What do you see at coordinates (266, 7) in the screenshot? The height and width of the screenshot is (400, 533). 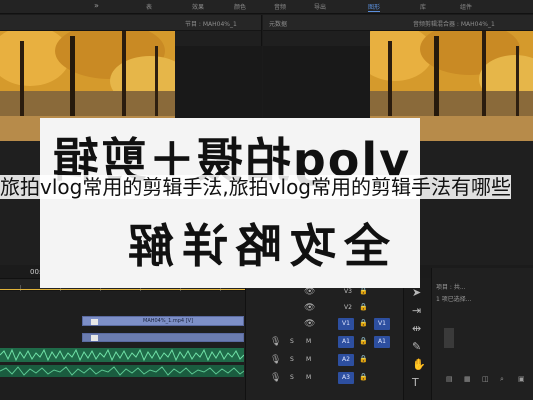 I see `workspace-bar: » 表 效果 颜色 音频 导出 图形 库 组件` at bounding box center [266, 7].